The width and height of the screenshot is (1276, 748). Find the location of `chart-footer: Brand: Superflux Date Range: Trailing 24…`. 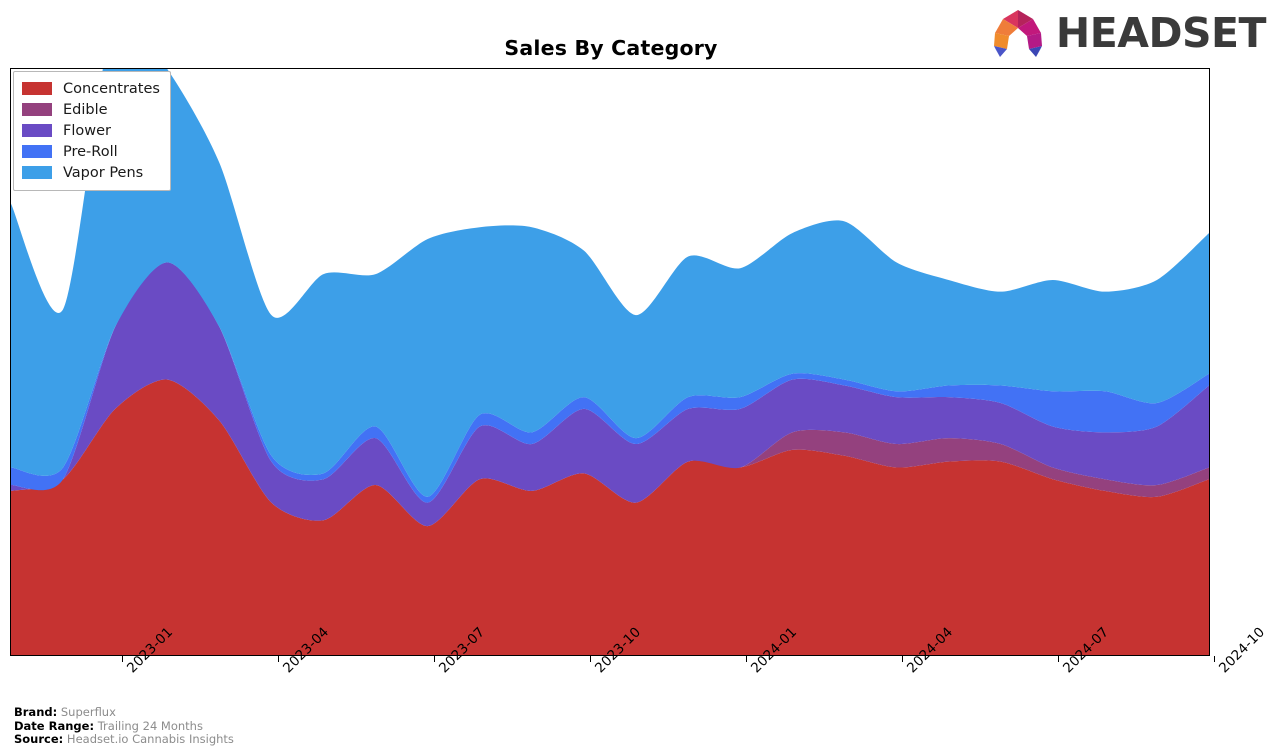

chart-footer: Brand: Superflux Date Range: Trailing 24… is located at coordinates (124, 726).